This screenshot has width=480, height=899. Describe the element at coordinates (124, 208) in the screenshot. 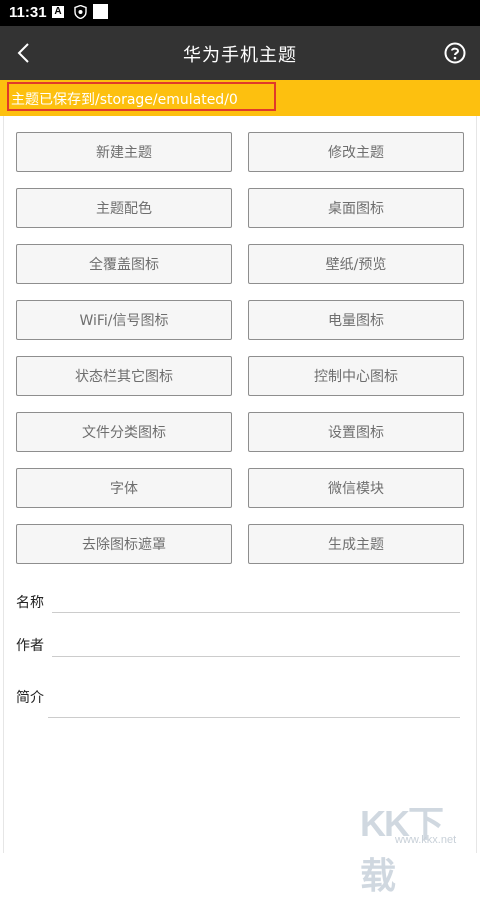

I see `theme-color-button: 主题配色` at that location.